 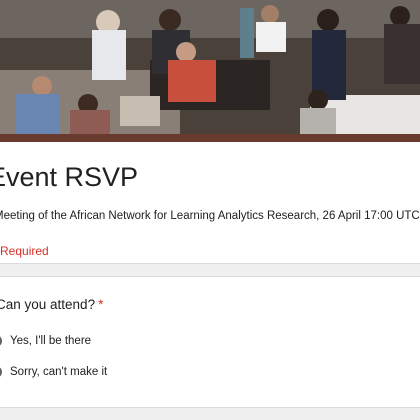 I want to click on form-title: Event RSVP, so click(x=69, y=177).